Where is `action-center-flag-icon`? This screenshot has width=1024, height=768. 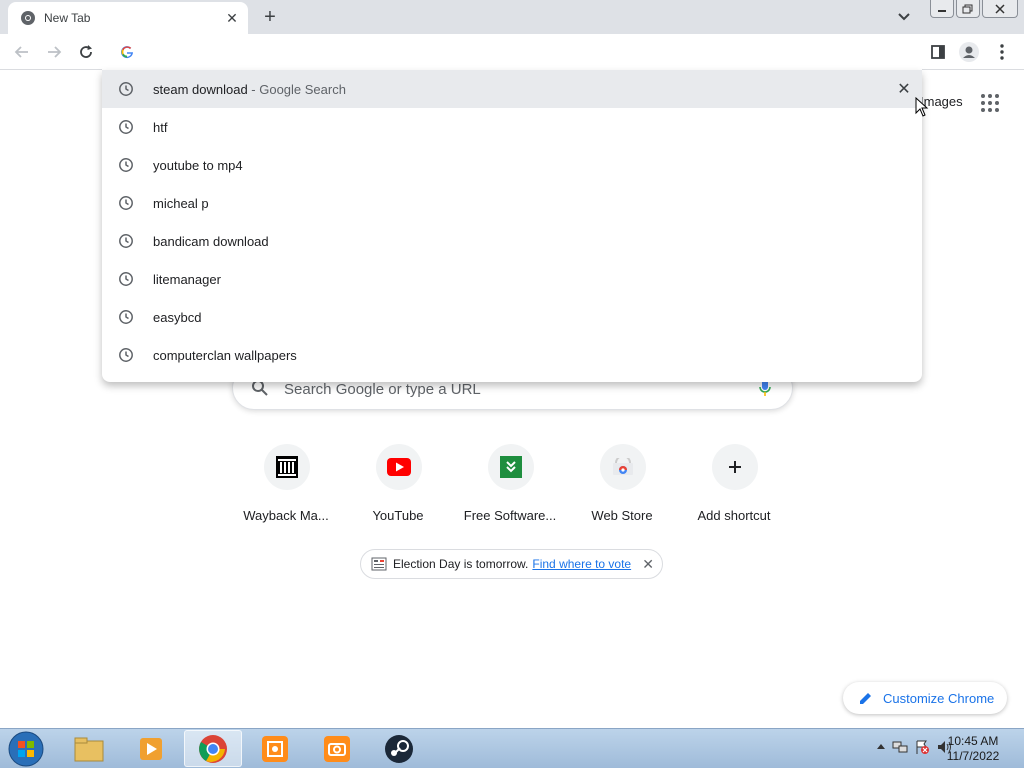
action-center-flag-icon is located at coordinates (922, 747).